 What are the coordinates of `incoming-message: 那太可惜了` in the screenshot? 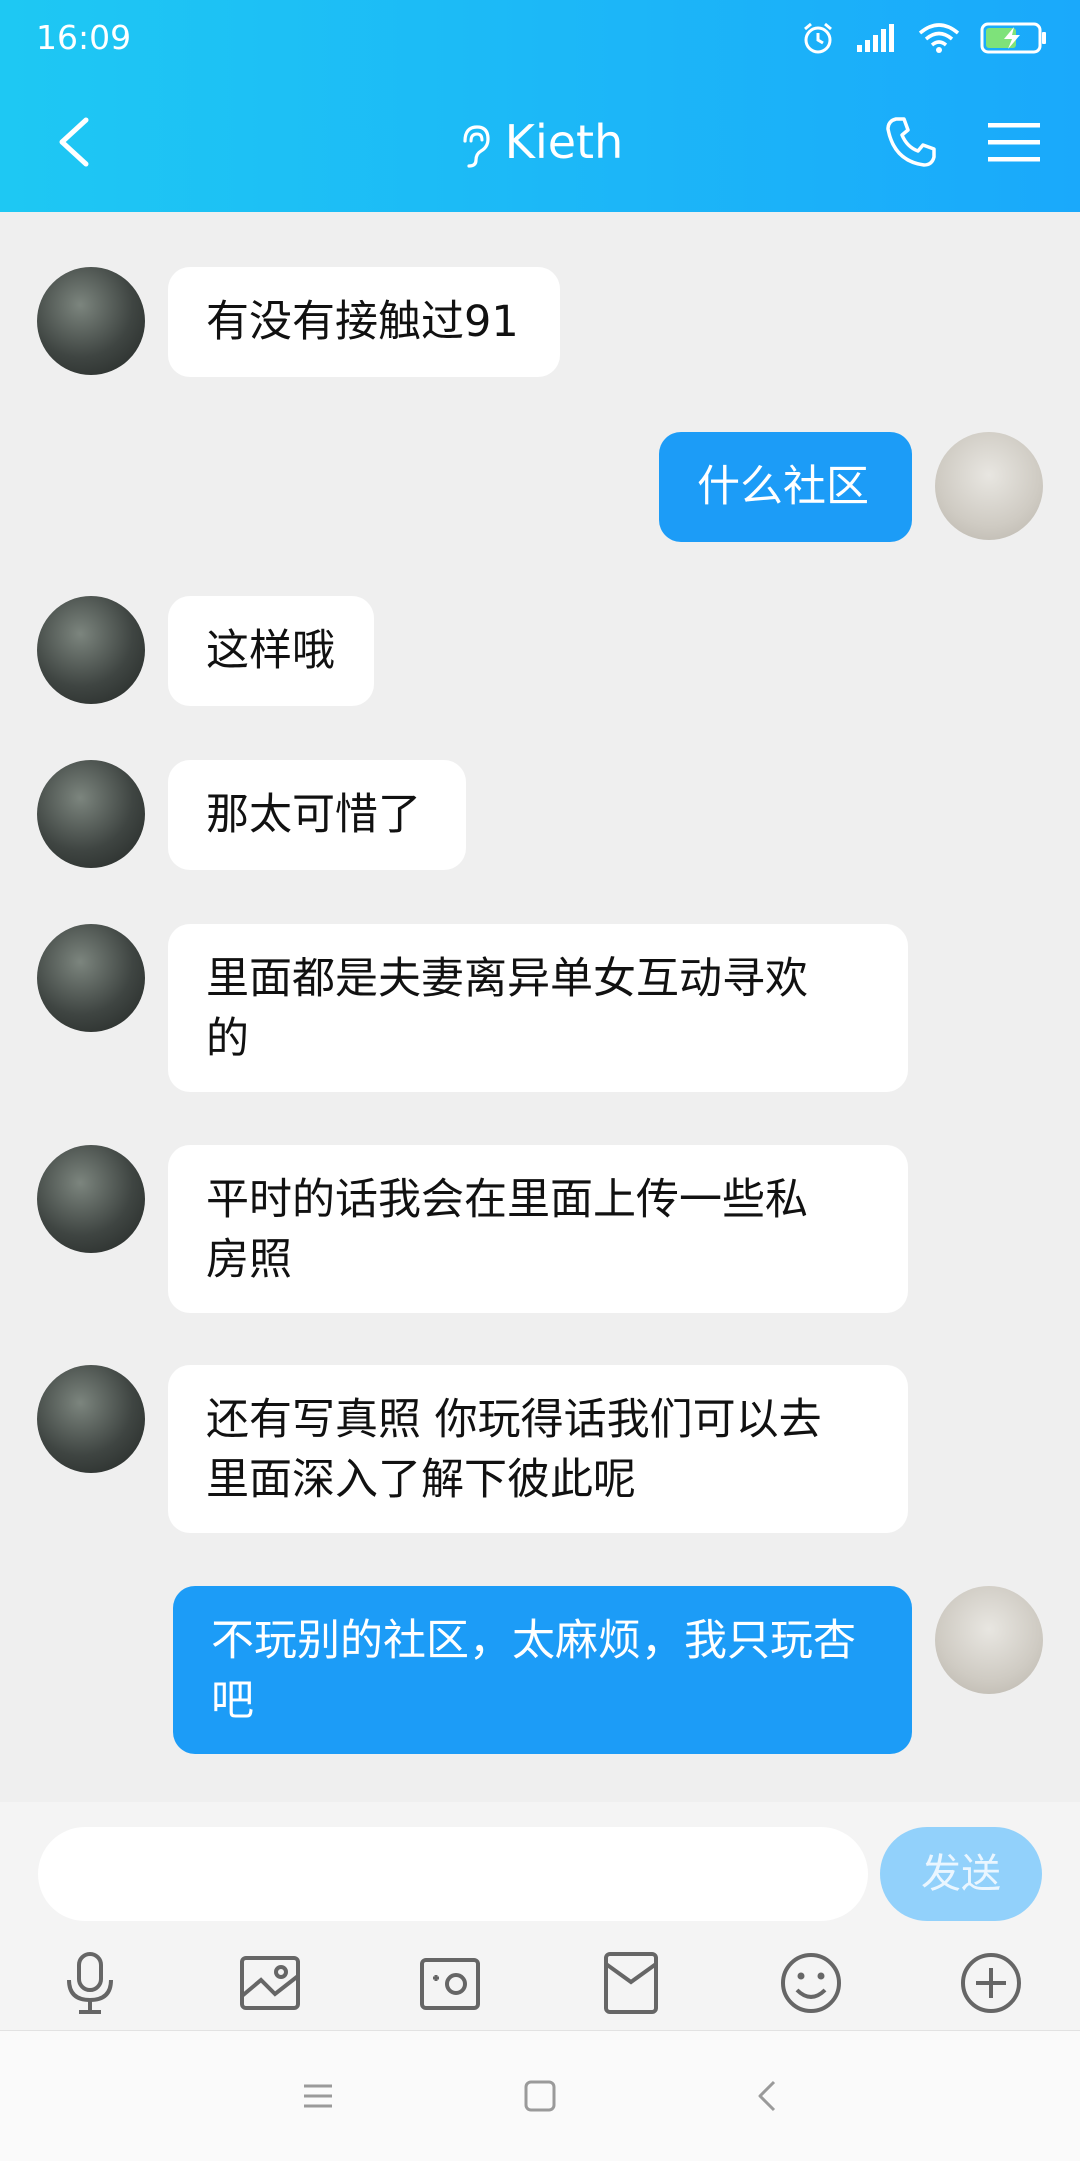 It's located at (317, 815).